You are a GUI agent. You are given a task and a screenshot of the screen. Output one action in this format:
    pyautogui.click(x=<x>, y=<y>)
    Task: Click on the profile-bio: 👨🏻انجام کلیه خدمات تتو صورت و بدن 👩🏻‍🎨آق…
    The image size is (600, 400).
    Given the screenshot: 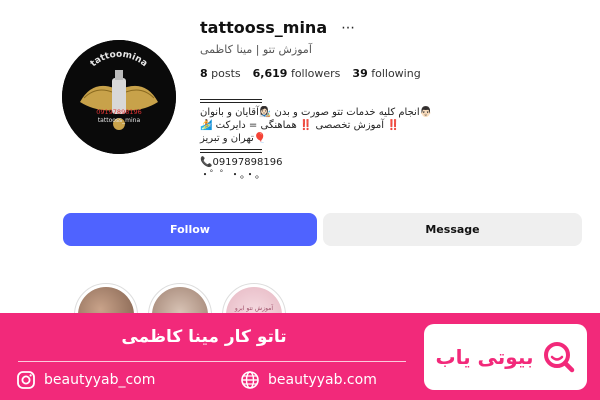 What is the action you would take?
    pyautogui.click(x=330, y=138)
    